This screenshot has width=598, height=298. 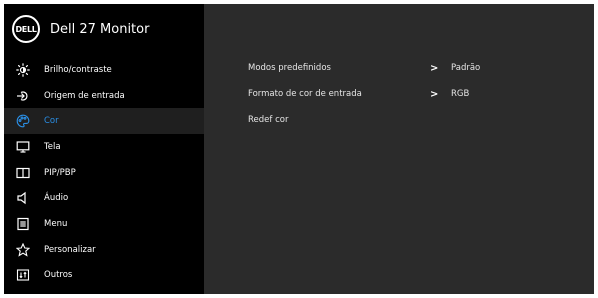 I want to click on row-formato-de-cor-de-entrada: Formato de cor de entrada > RGB, so click(x=408, y=94).